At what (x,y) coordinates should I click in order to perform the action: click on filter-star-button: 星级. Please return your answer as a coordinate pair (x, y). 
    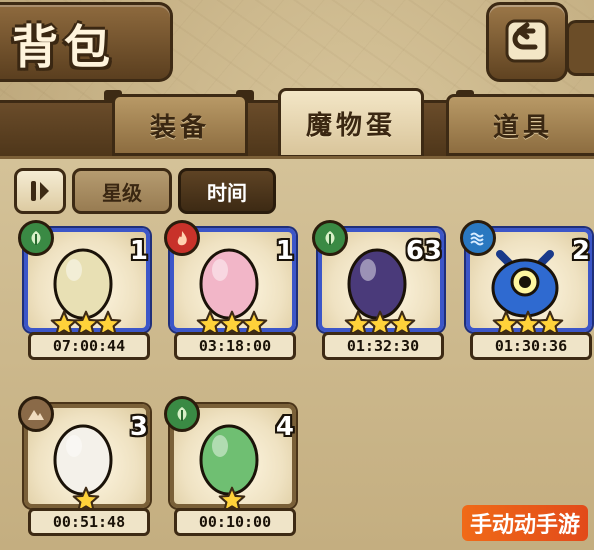
    Looking at the image, I should click on (122, 191).